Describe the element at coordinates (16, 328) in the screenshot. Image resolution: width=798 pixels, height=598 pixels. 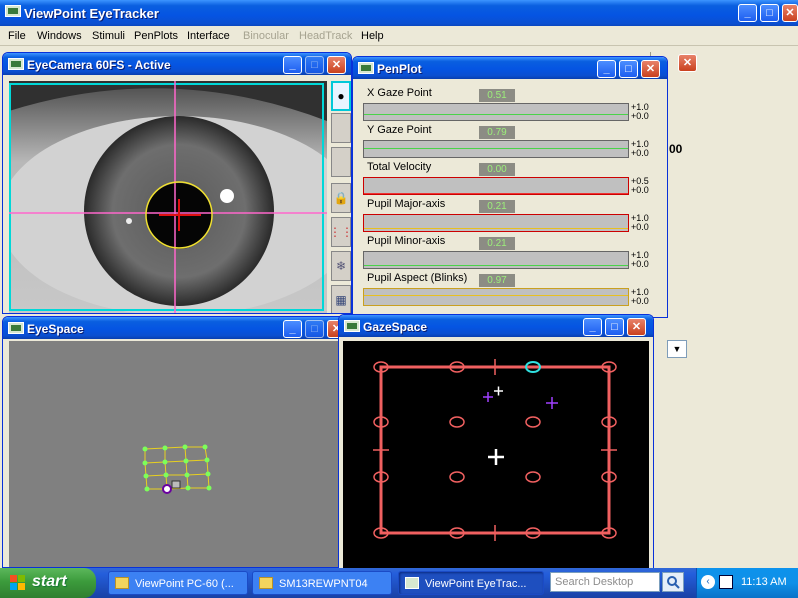
I see `eyespace-icon` at that location.